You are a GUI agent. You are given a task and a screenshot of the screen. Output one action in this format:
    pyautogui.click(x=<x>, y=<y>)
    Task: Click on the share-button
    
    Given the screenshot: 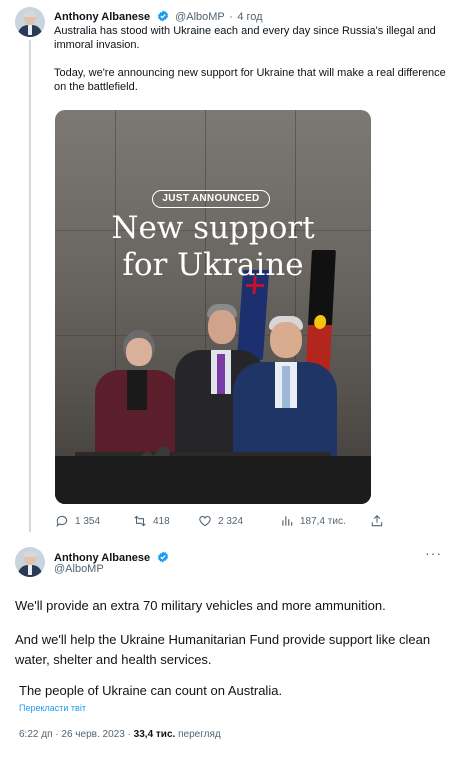 What is the action you would take?
    pyautogui.click(x=377, y=521)
    